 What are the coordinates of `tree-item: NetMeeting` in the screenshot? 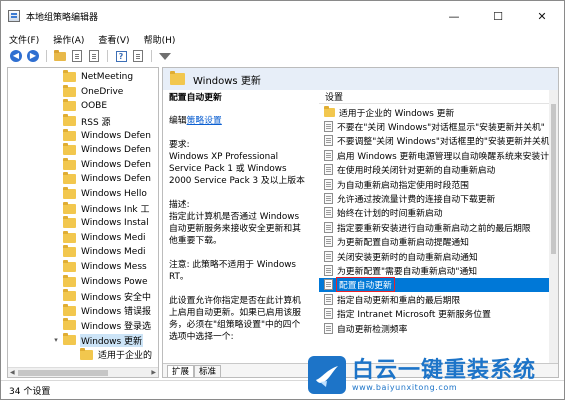 It's located at (98, 77).